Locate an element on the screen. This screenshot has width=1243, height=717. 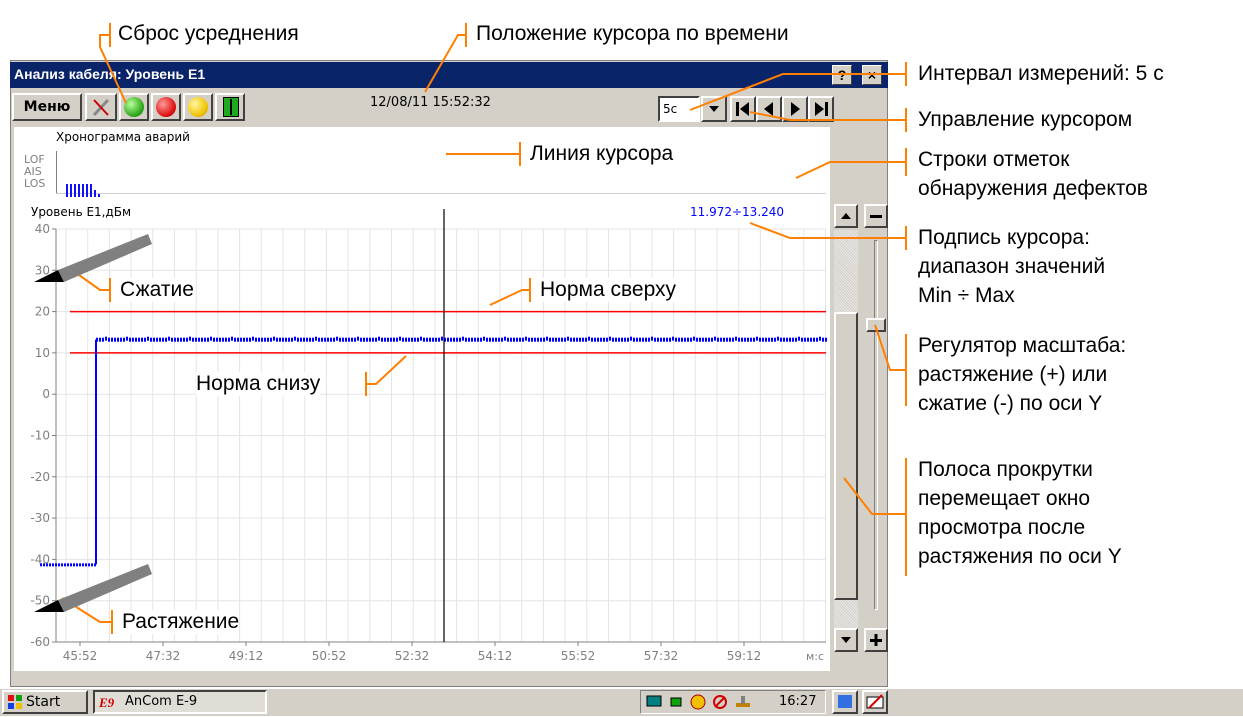
skip-last-icon is located at coordinates (821, 109).